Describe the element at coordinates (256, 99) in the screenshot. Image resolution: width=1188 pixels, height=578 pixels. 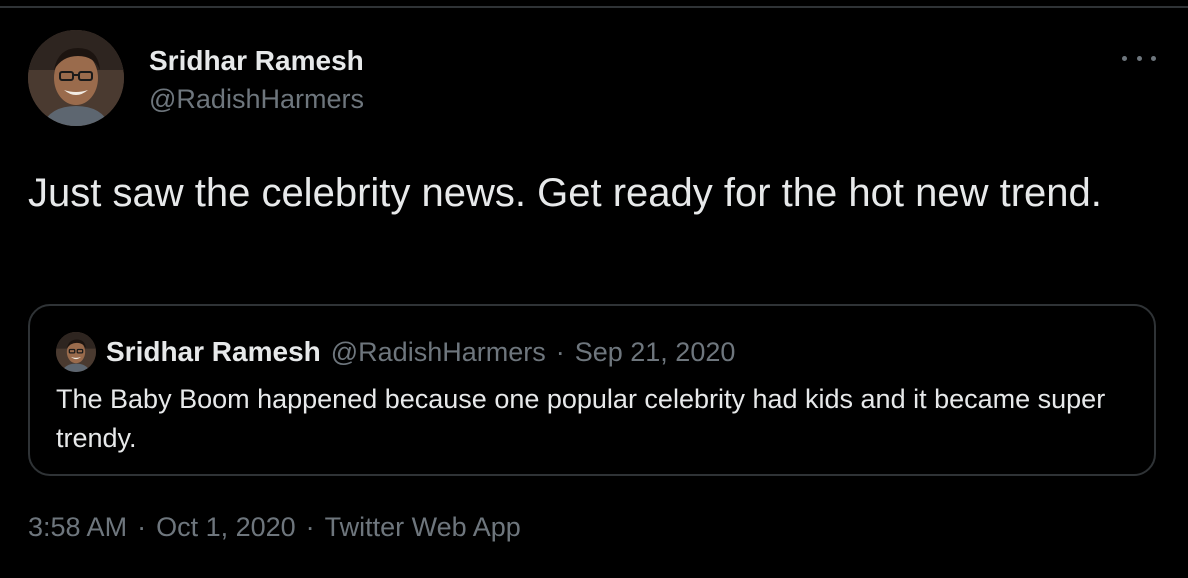
I see `author-handle: @RadishHarmers` at that location.